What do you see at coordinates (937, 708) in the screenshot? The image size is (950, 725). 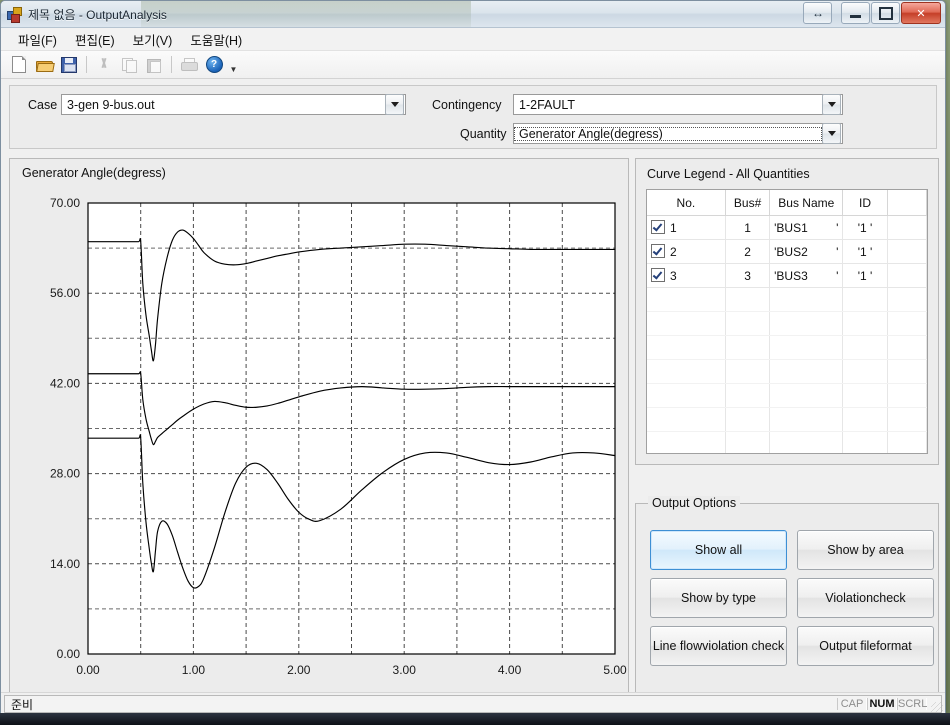 I see `resize-grip` at bounding box center [937, 708].